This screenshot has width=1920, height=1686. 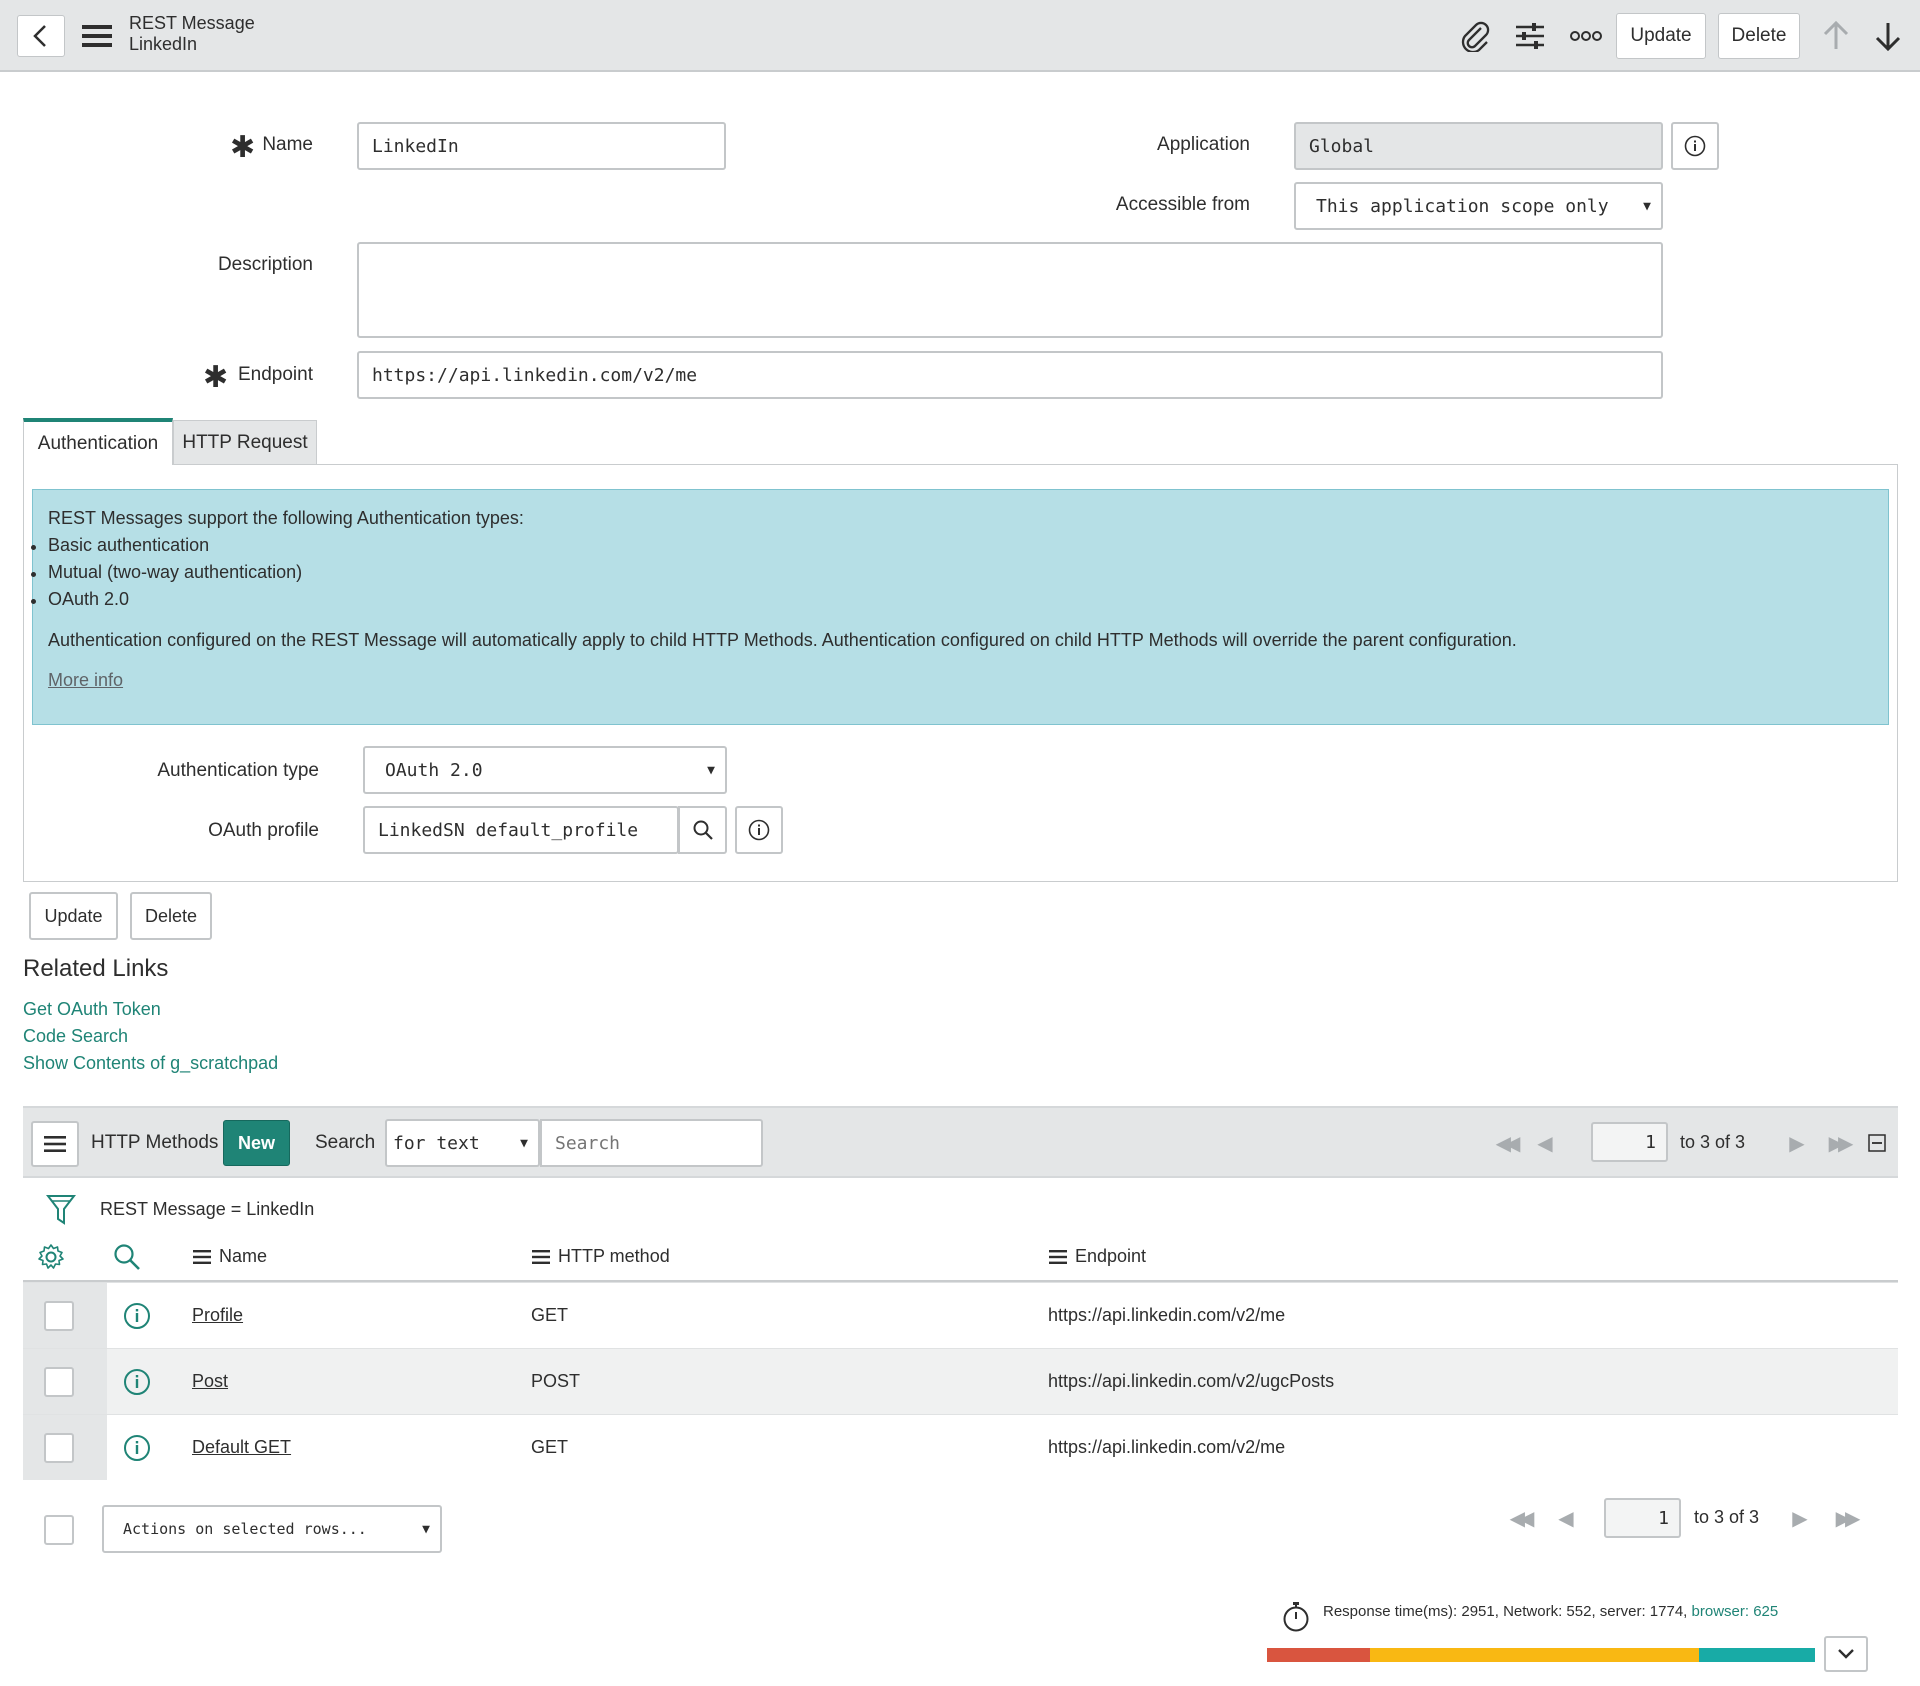 What do you see at coordinates (1735, 1611) in the screenshot?
I see `browser-time-link: browser: 625` at bounding box center [1735, 1611].